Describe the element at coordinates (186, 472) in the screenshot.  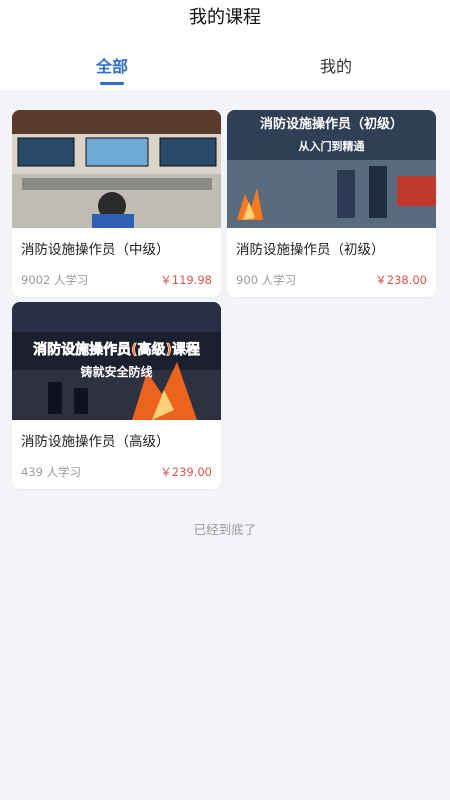
I see `course-price: ￥239.00` at that location.